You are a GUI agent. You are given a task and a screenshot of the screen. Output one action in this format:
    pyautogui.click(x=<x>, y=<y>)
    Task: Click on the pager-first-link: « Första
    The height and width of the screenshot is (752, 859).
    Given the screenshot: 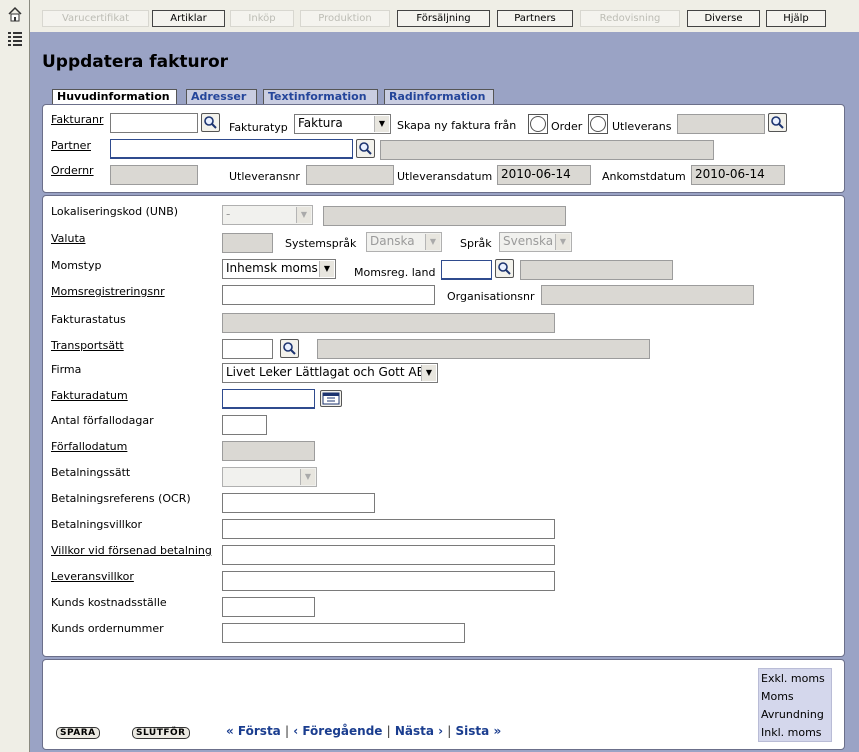 What is the action you would take?
    pyautogui.click(x=253, y=731)
    